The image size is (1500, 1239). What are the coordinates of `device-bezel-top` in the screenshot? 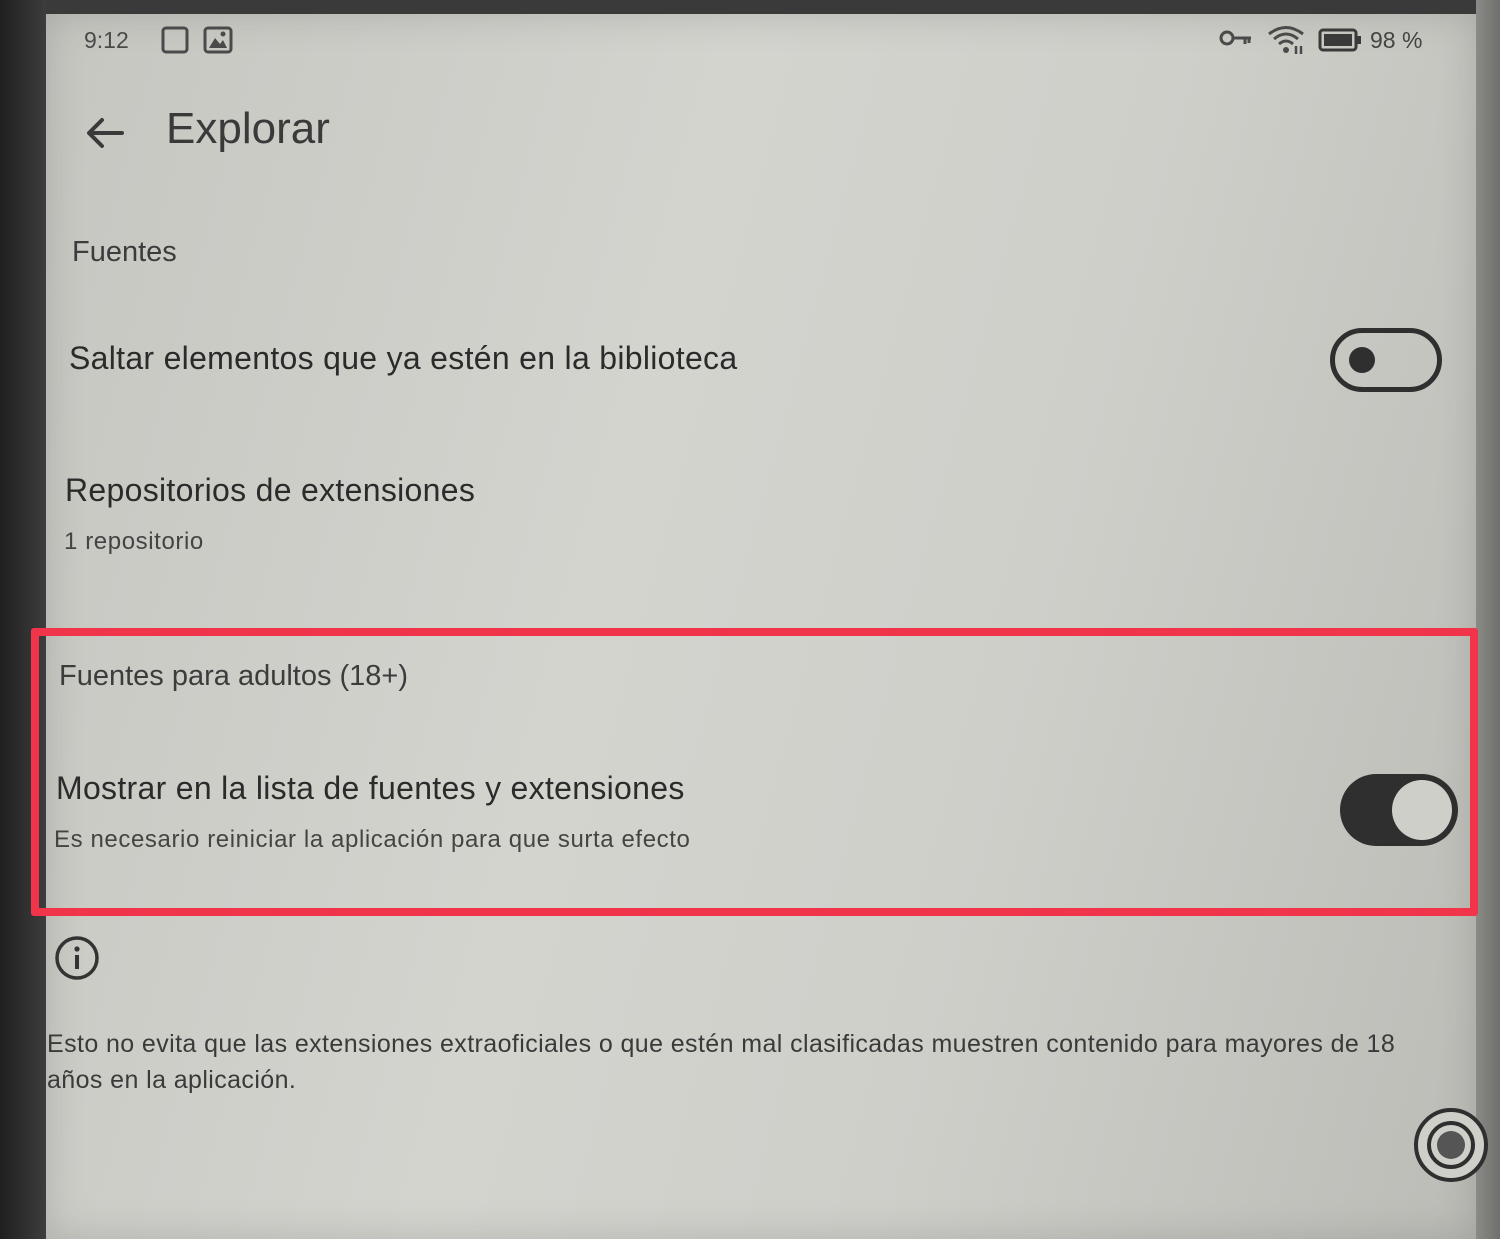 It's located at (750, 7).